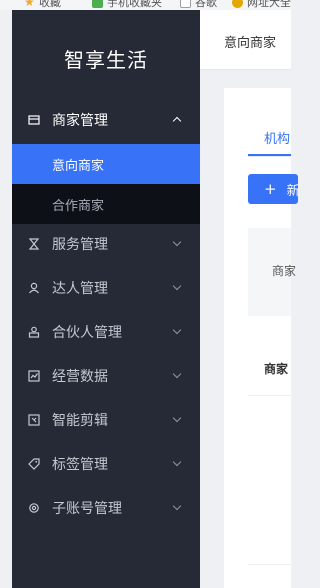 This screenshot has width=320, height=588. I want to click on menu-item-label: 合伙人管理, so click(87, 333).